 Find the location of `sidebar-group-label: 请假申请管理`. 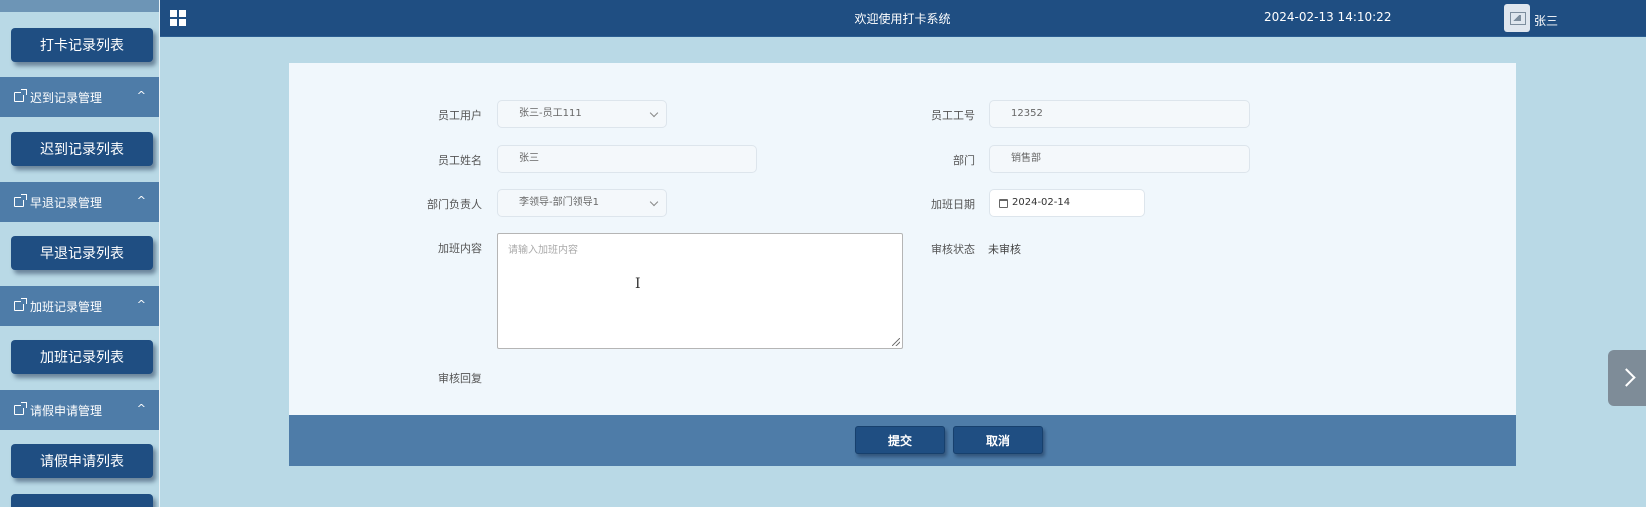

sidebar-group-label: 请假申请管理 is located at coordinates (66, 410).